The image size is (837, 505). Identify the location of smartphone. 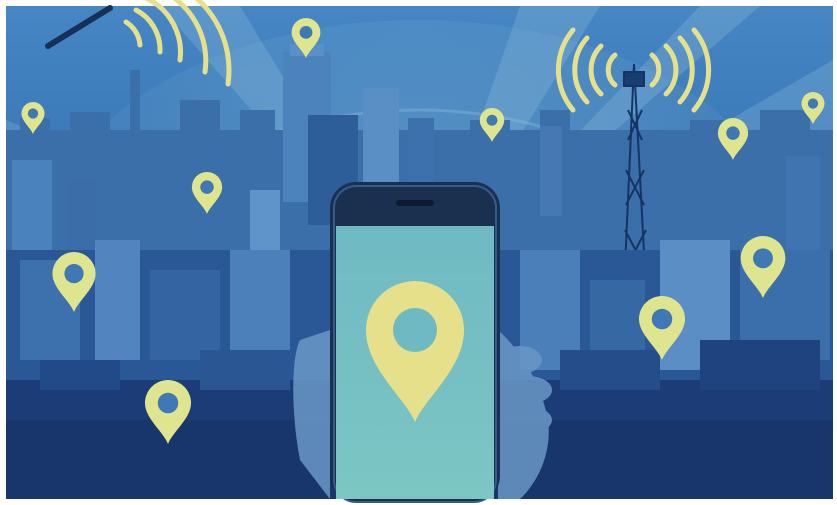
(415, 342).